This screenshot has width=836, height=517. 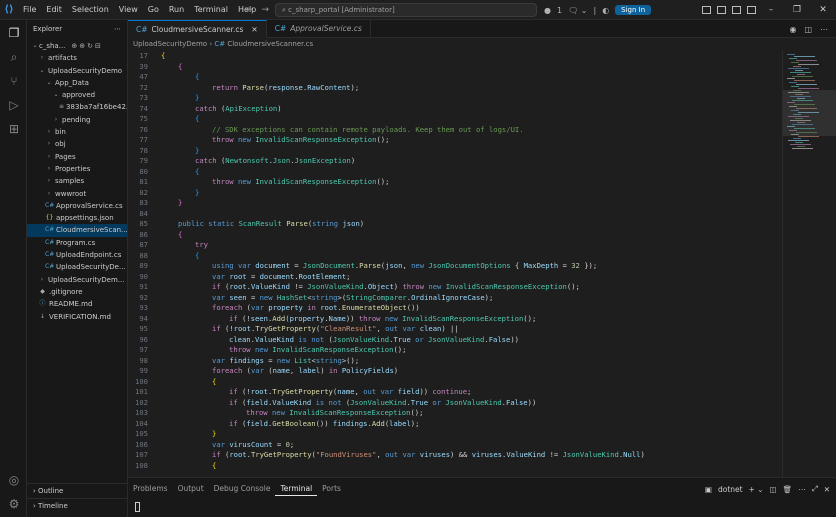 I want to click on new-file-icon: ⊕, so click(x=74, y=46).